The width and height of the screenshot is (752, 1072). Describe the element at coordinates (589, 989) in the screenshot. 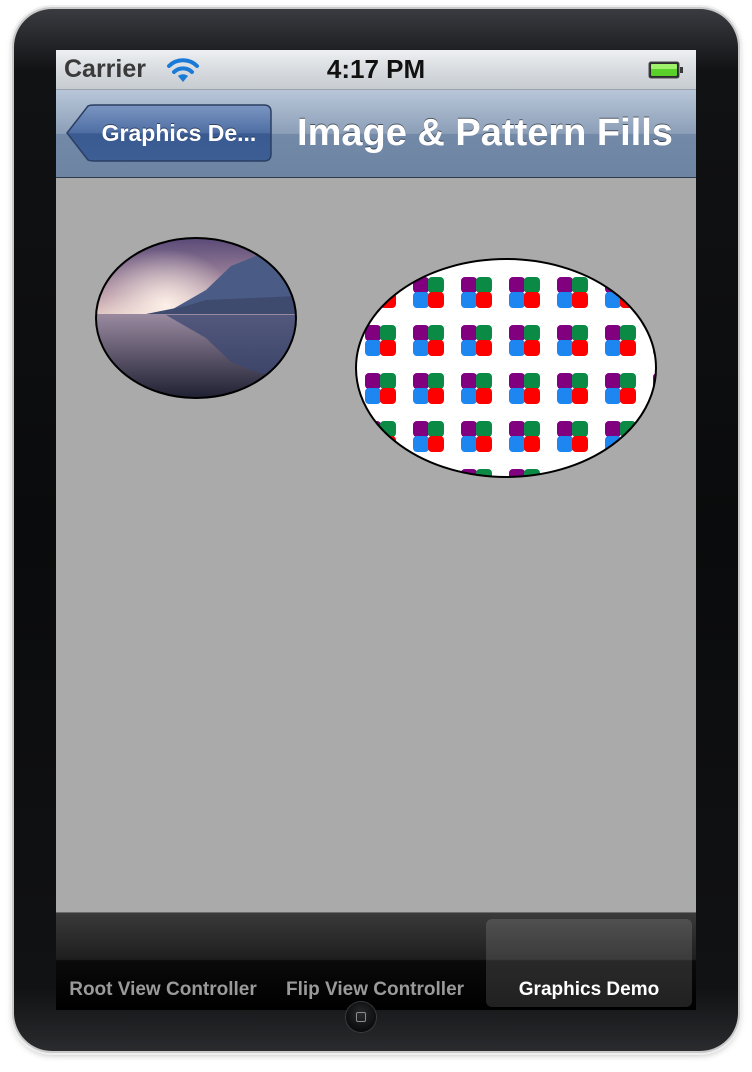

I see `tab-label: Graphics Demo` at that location.